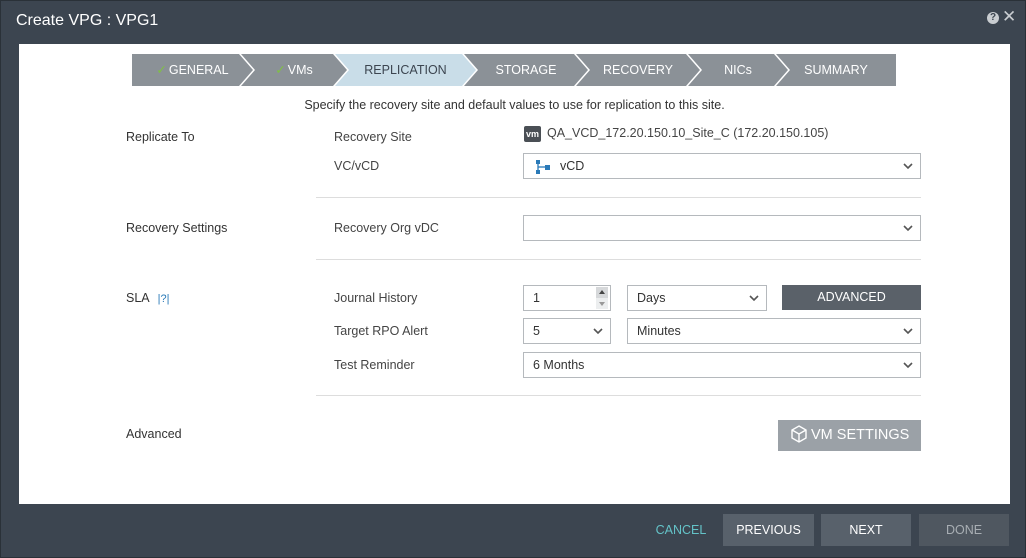  I want to click on sla-label-text: SLA, so click(138, 298).